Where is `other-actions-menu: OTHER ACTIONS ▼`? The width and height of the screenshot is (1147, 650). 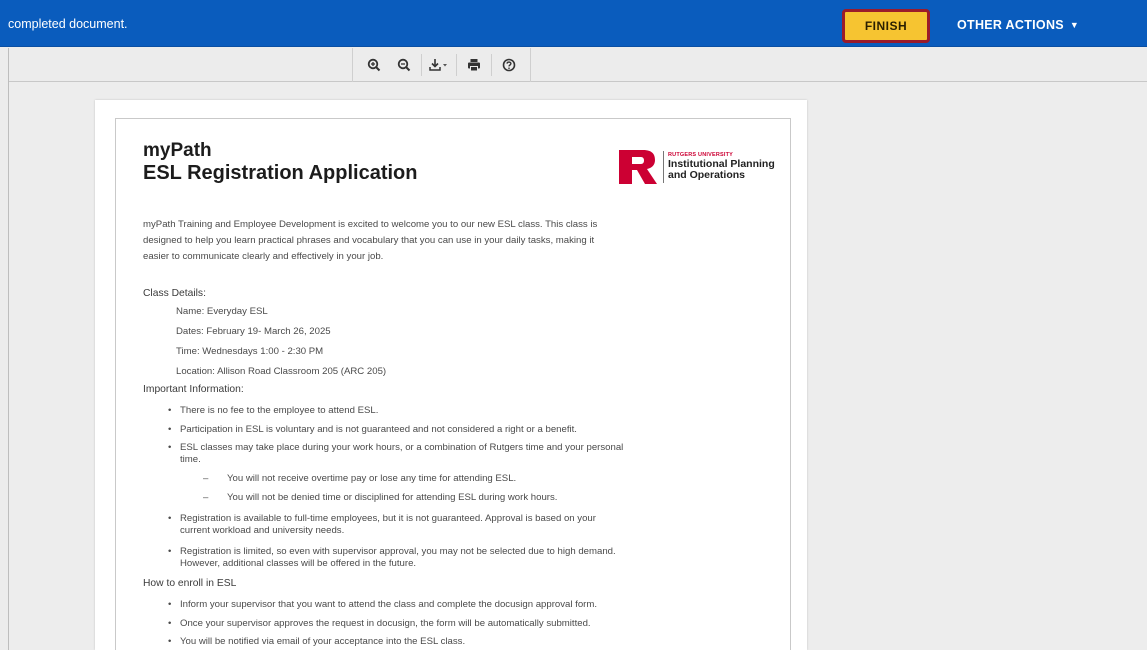
other-actions-menu: OTHER ACTIONS ▼ is located at coordinates (1018, 25).